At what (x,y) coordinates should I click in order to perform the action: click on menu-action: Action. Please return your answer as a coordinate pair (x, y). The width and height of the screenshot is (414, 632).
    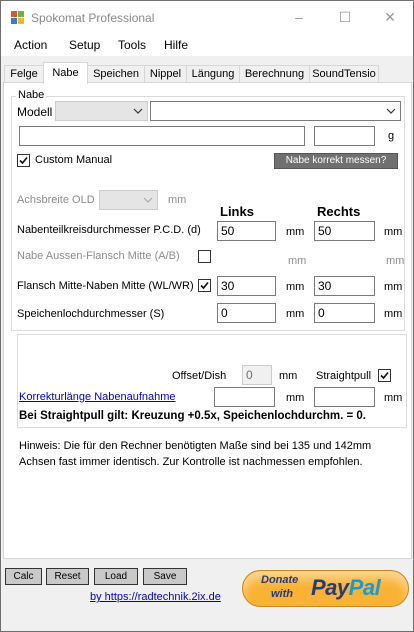
    Looking at the image, I should click on (30, 45).